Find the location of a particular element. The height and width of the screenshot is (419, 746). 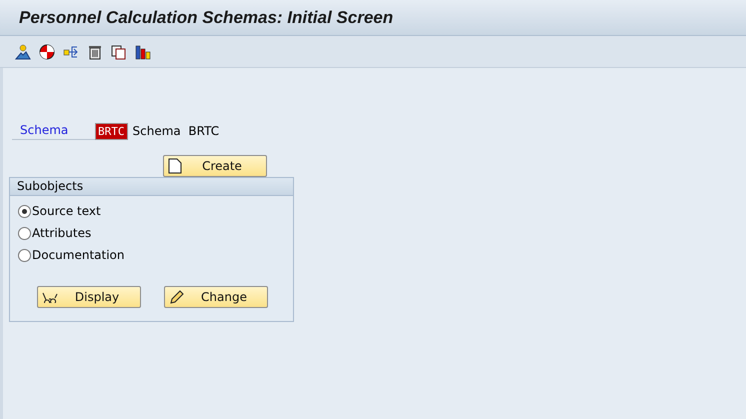

radio-label: Attributes is located at coordinates (62, 233).